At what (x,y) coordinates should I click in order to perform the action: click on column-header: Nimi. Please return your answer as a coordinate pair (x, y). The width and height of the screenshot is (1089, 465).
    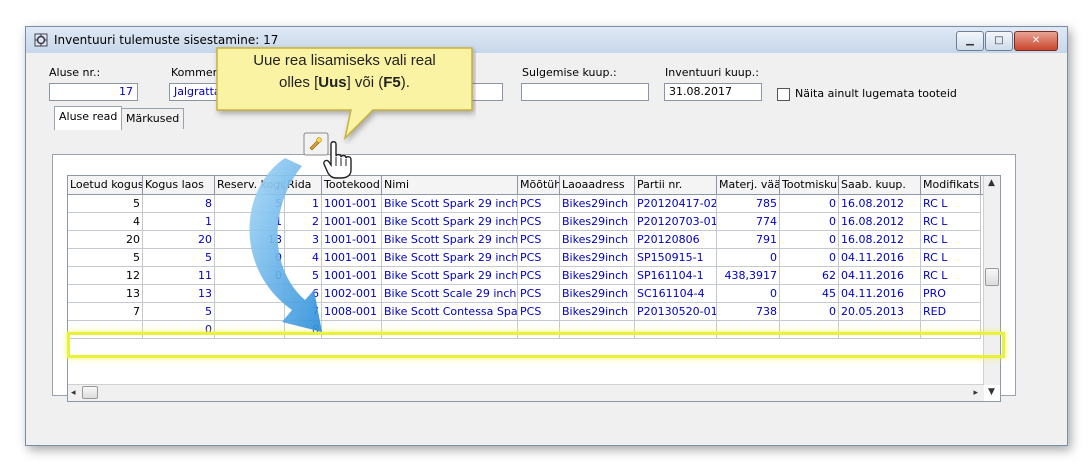
    Looking at the image, I should click on (450, 185).